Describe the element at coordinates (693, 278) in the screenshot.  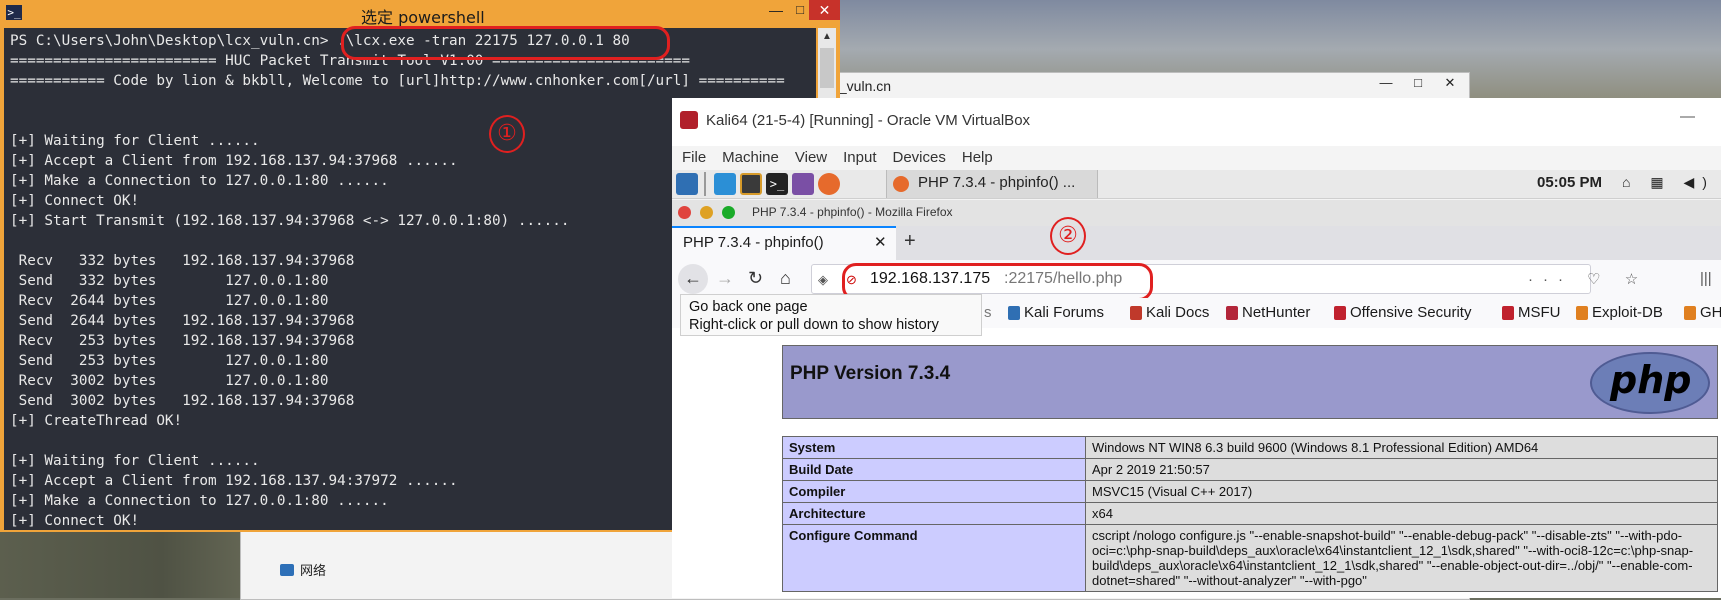
I see `back-arrow-icon: ←` at that location.